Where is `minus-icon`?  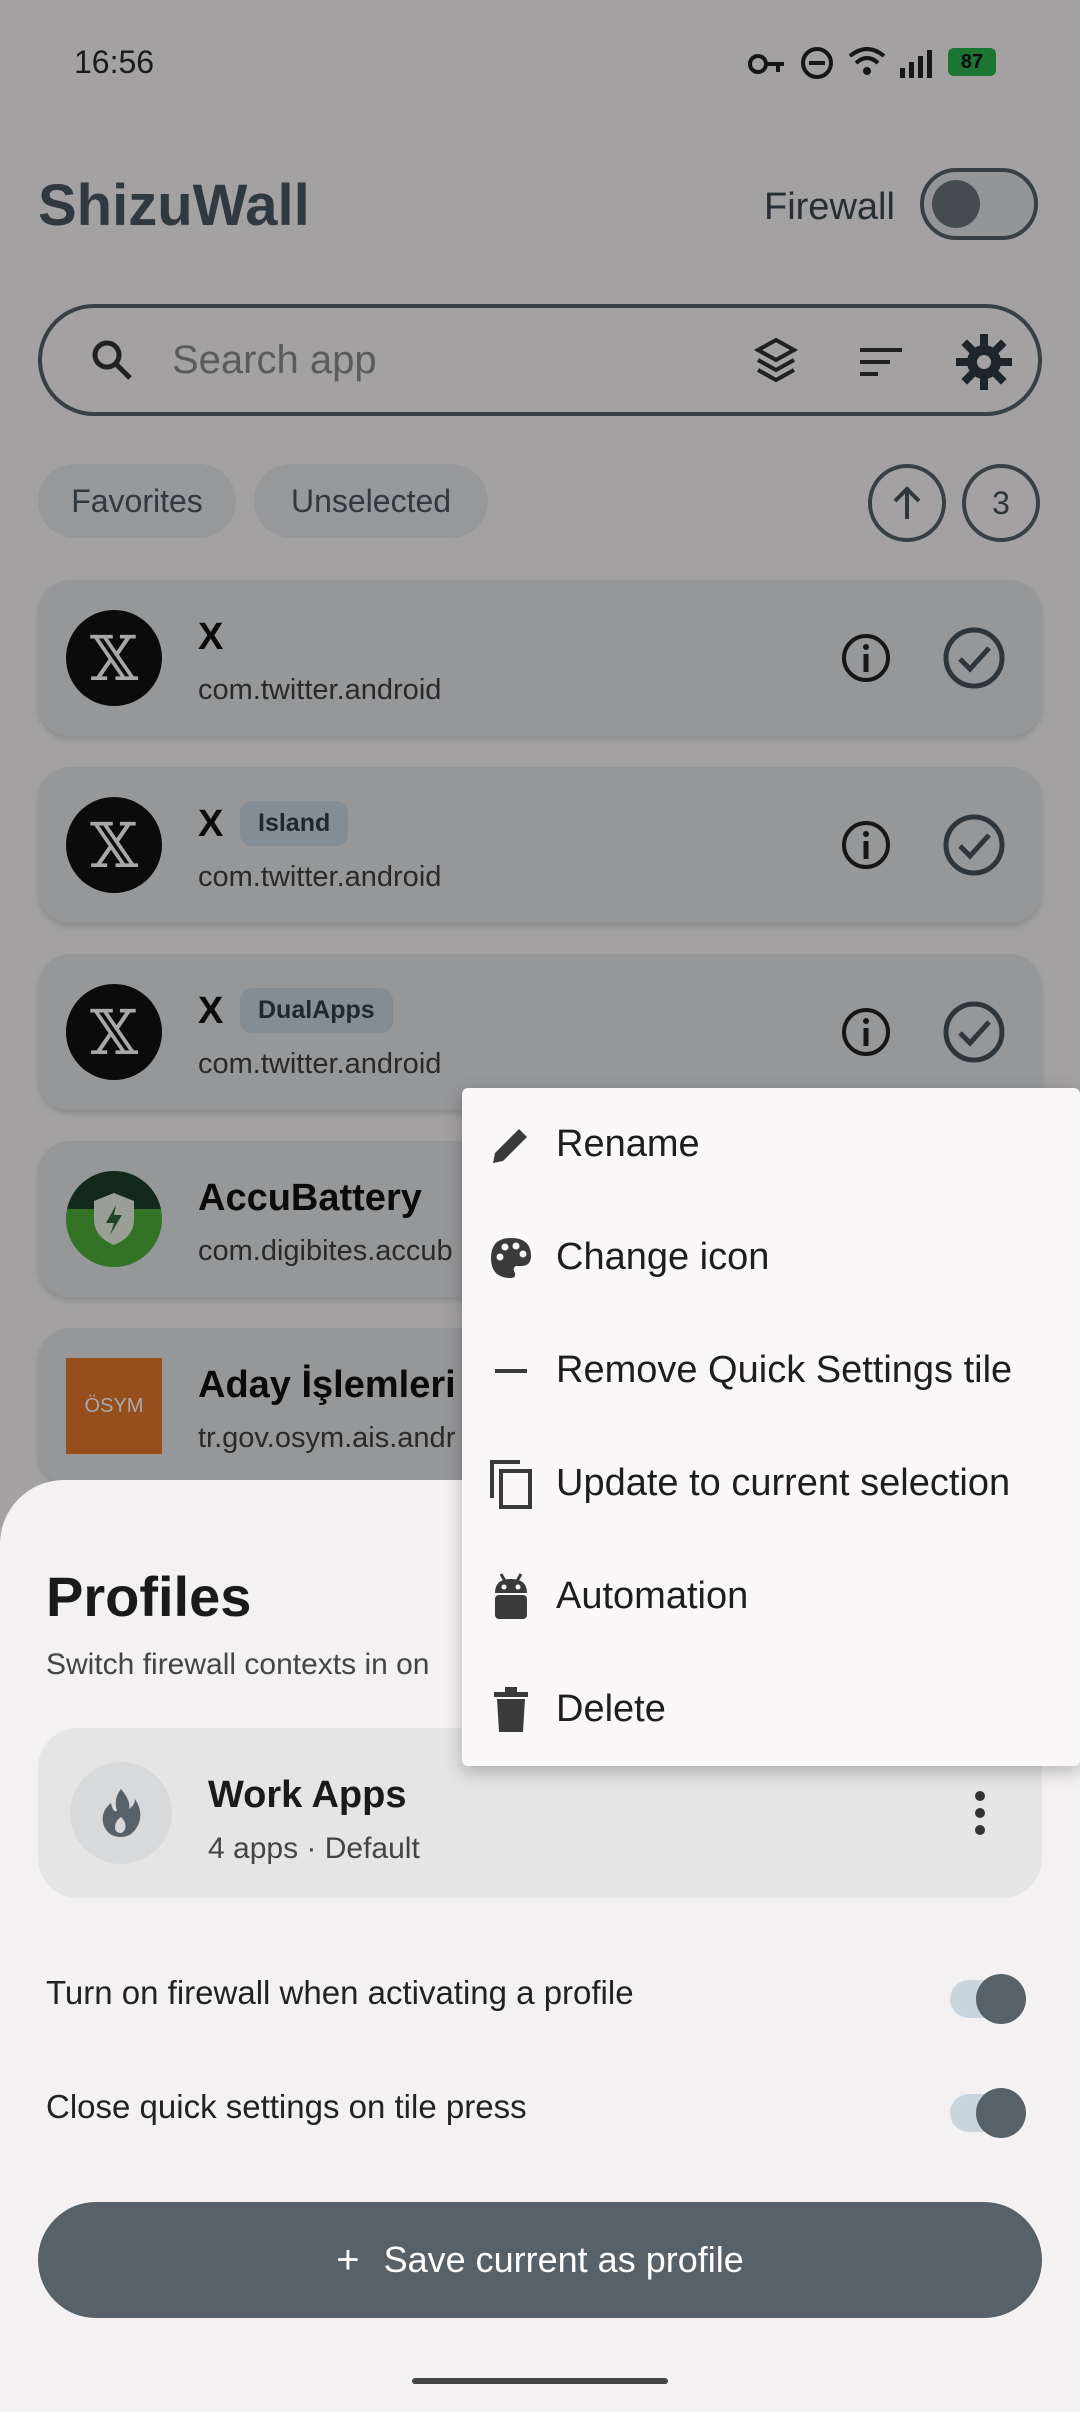
minus-icon is located at coordinates (511, 1371).